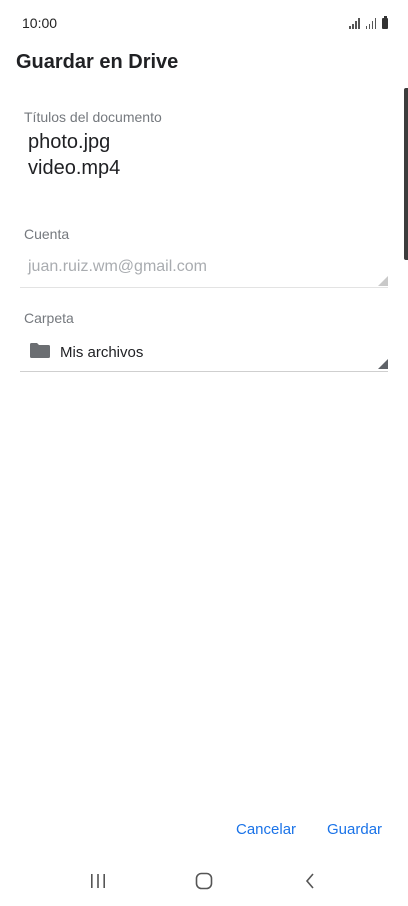 This screenshot has height=906, width=408. What do you see at coordinates (354, 829) in the screenshot?
I see `save-button: Guardar` at bounding box center [354, 829].